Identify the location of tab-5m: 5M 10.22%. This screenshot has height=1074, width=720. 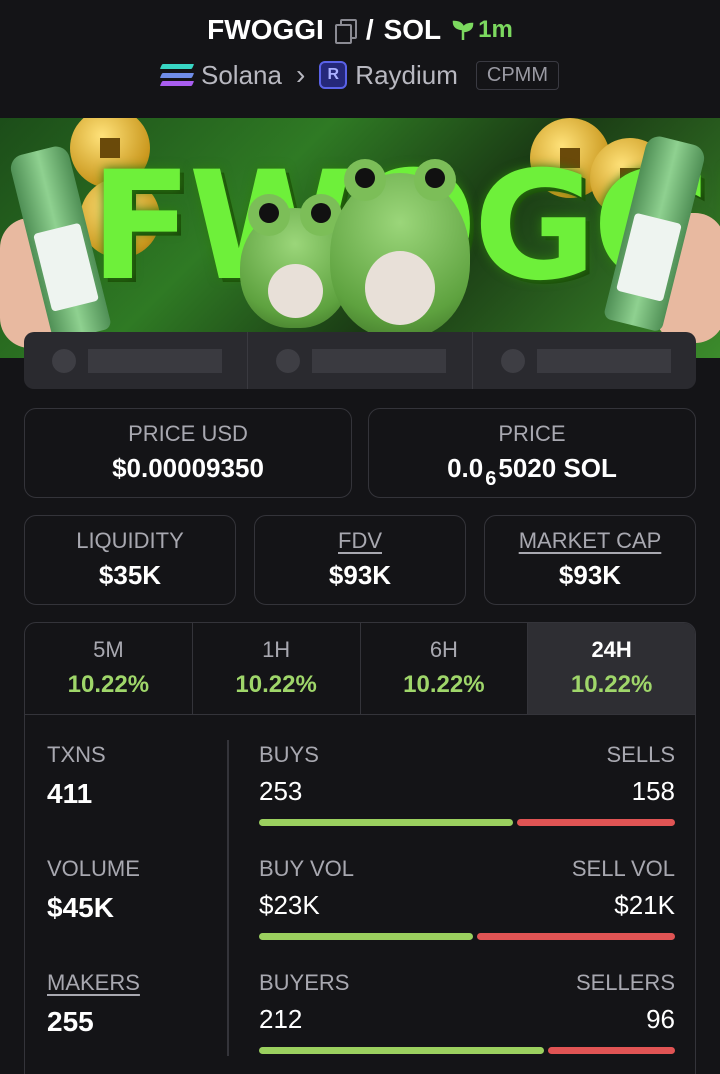
(109, 668).